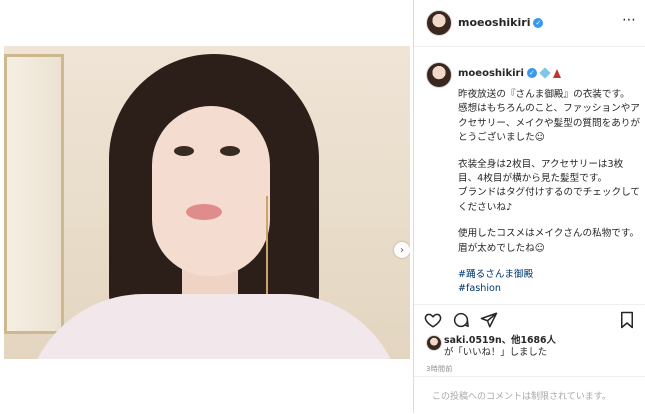  I want to click on next-photo-button: ›, so click(402, 250).